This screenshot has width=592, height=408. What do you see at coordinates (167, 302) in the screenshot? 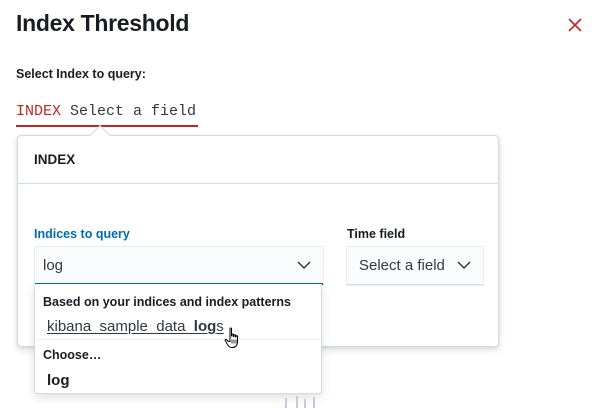
I see `suggestion-group-title: Based on your indices and index patterns` at bounding box center [167, 302].